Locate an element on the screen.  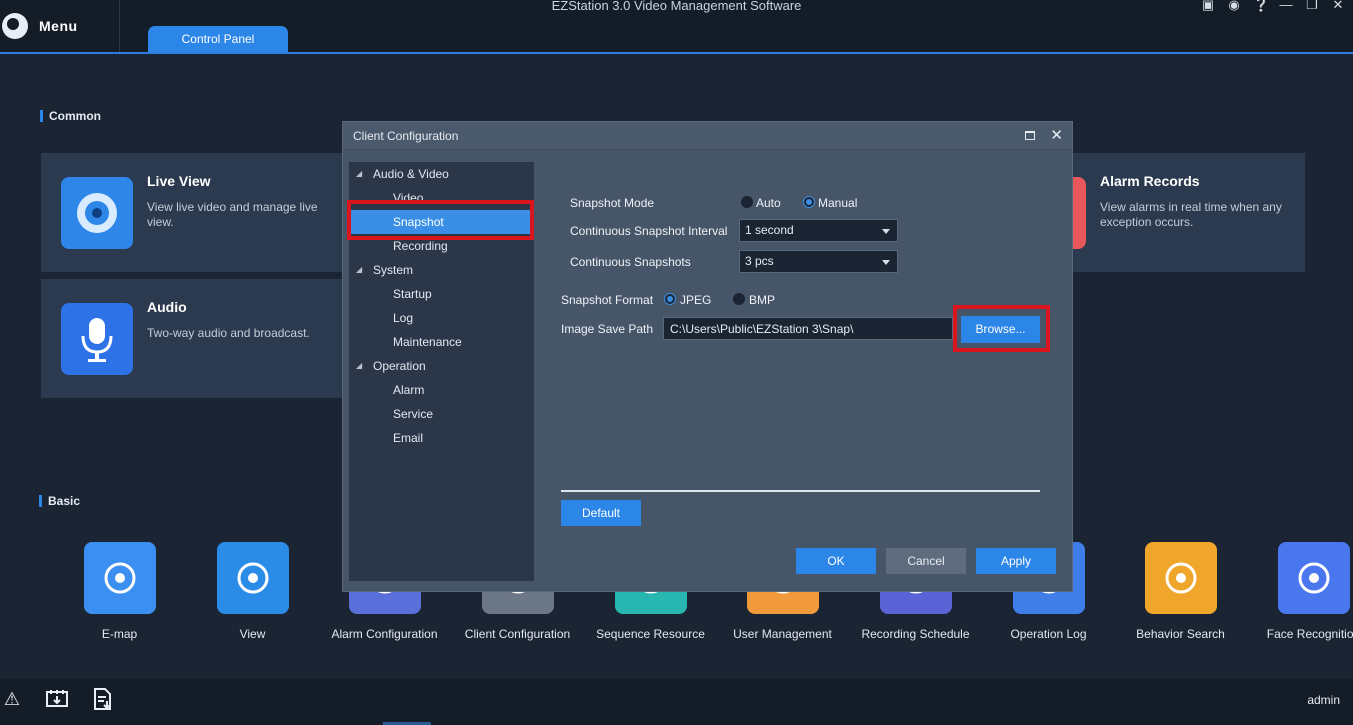
snapshot-mode-label: Snapshot Mode is located at coordinates (612, 203).